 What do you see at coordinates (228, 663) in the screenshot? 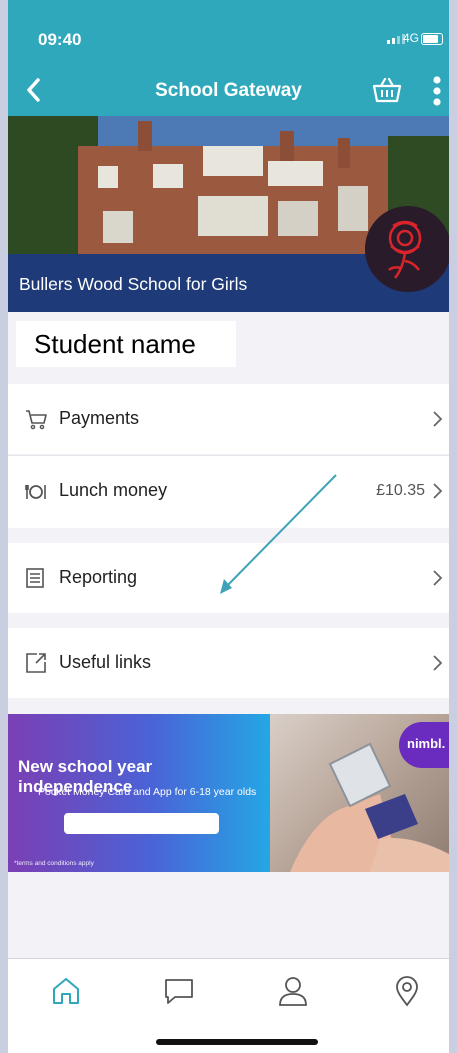
I see `menu-item-useful-links: Useful links` at bounding box center [228, 663].